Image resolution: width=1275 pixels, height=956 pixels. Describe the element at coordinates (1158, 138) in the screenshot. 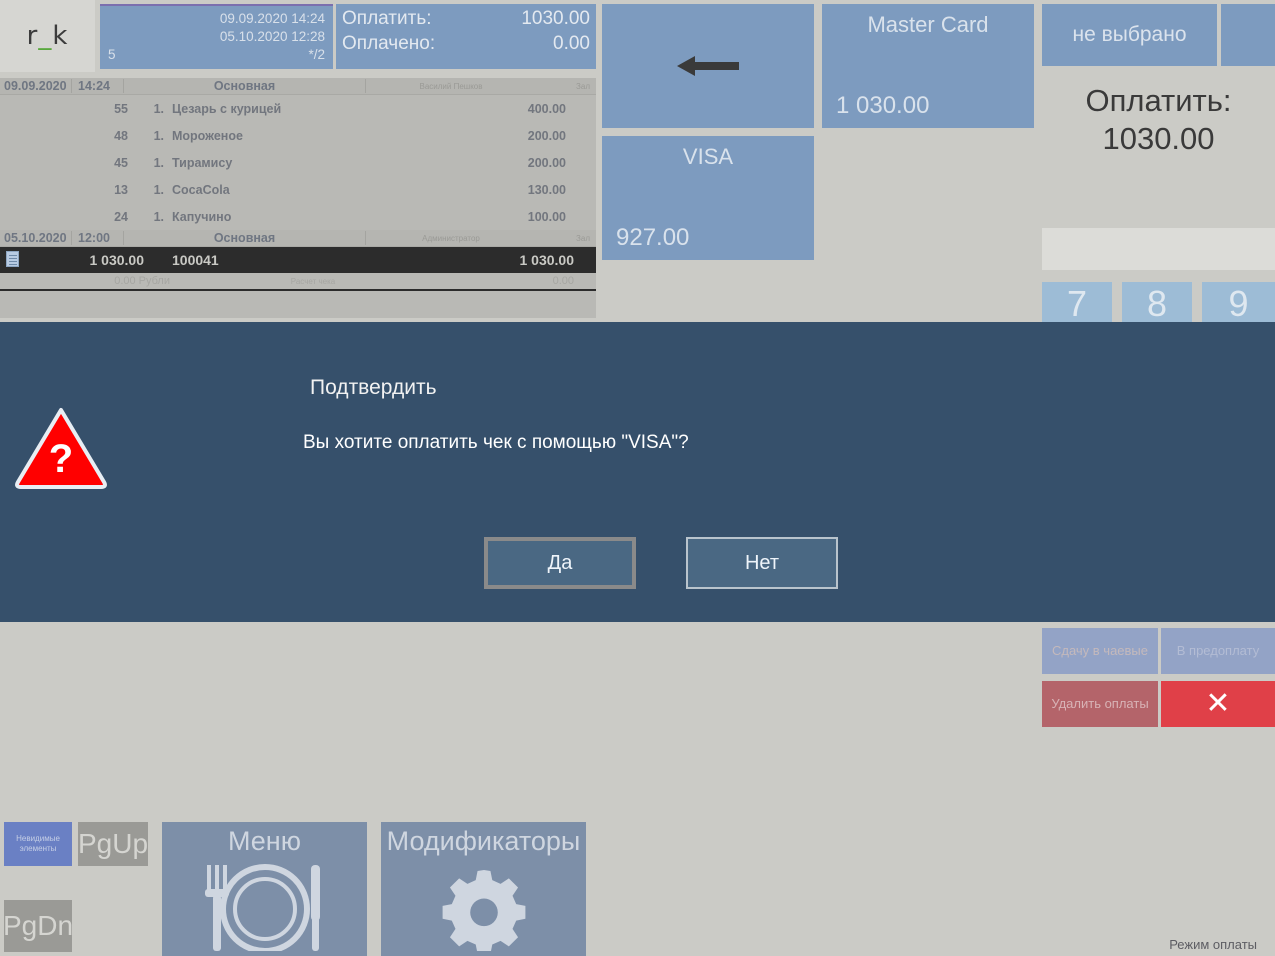

I see `pay-summary-value: 1030.00` at that location.